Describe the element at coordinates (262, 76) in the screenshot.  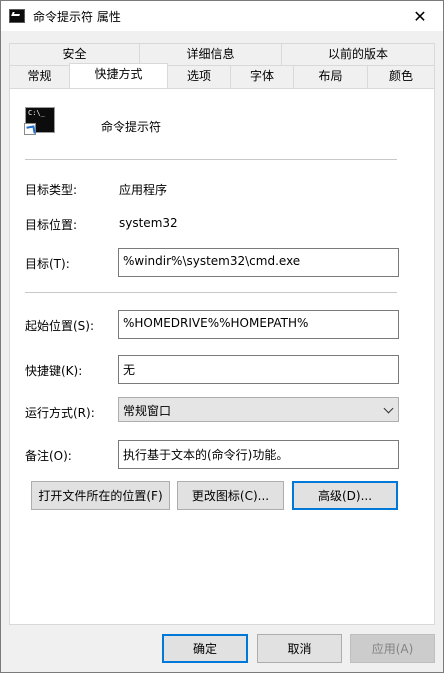
I see `tab-font: 字体` at that location.